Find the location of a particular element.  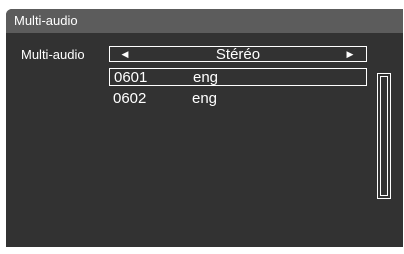

audio-track-item: 0602 eng is located at coordinates (238, 99).